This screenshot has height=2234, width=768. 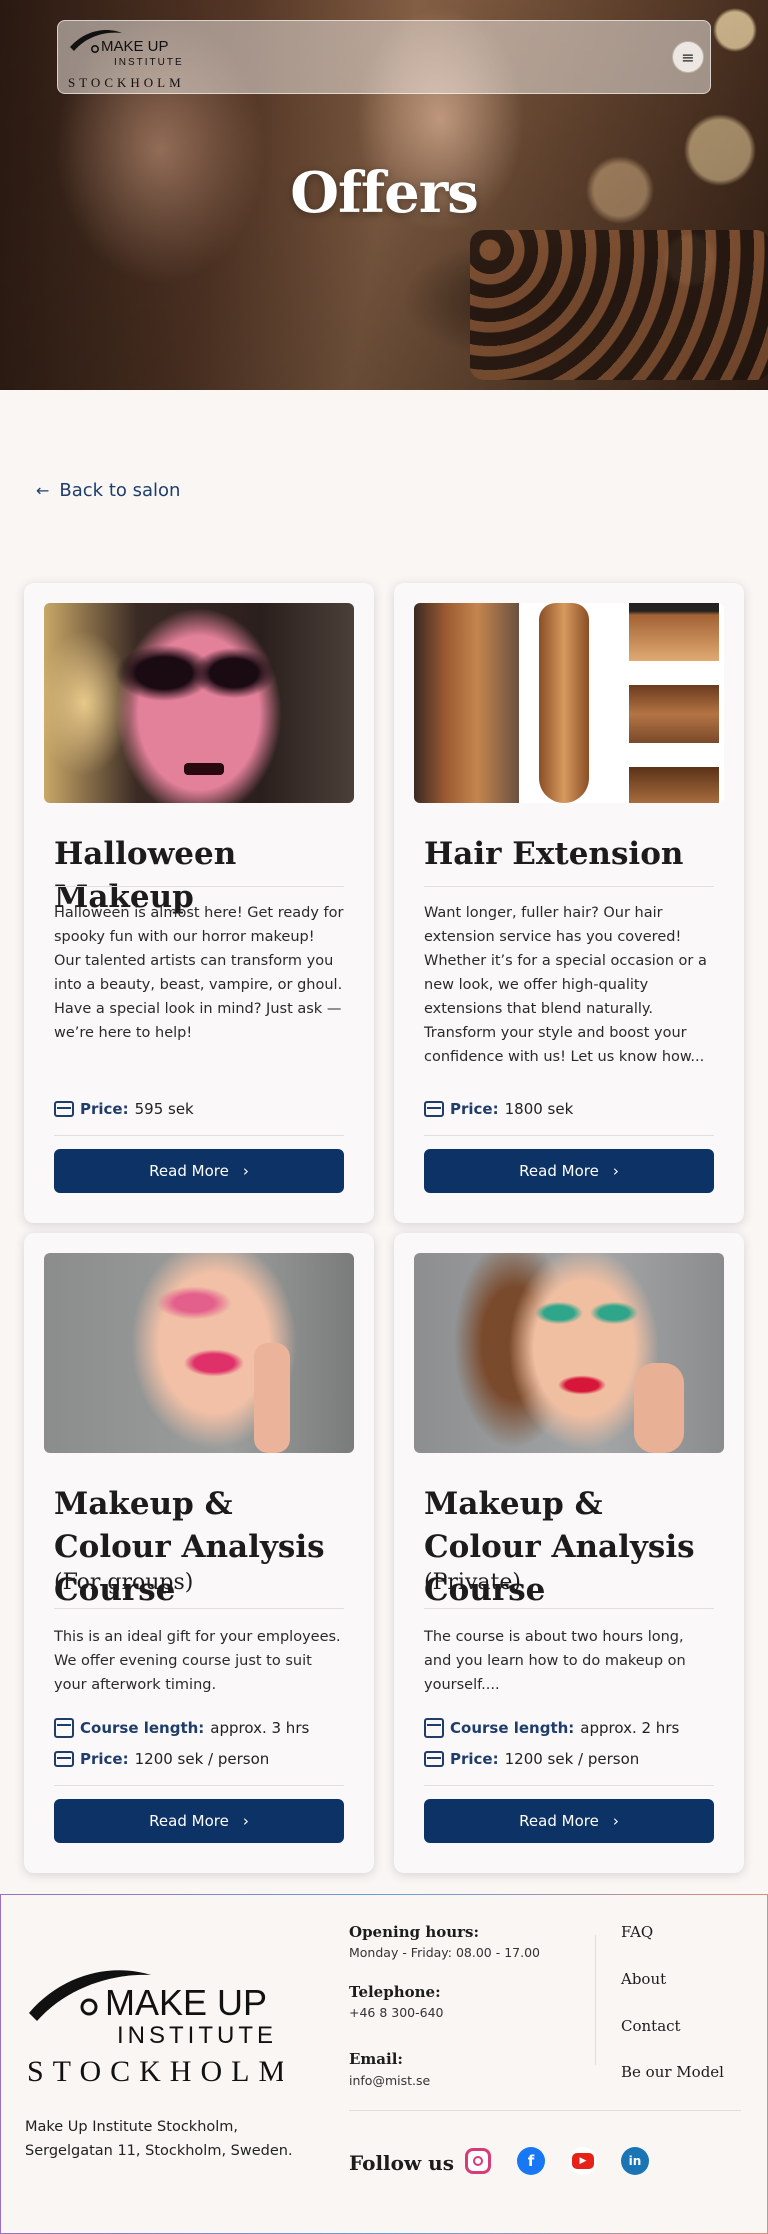 I want to click on telephone-title: Telephone:, so click(x=395, y=1992).